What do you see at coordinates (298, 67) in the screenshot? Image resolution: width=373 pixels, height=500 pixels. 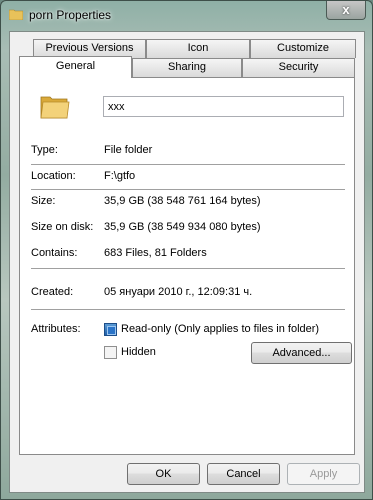 I see `tab-security: Security` at bounding box center [298, 67].